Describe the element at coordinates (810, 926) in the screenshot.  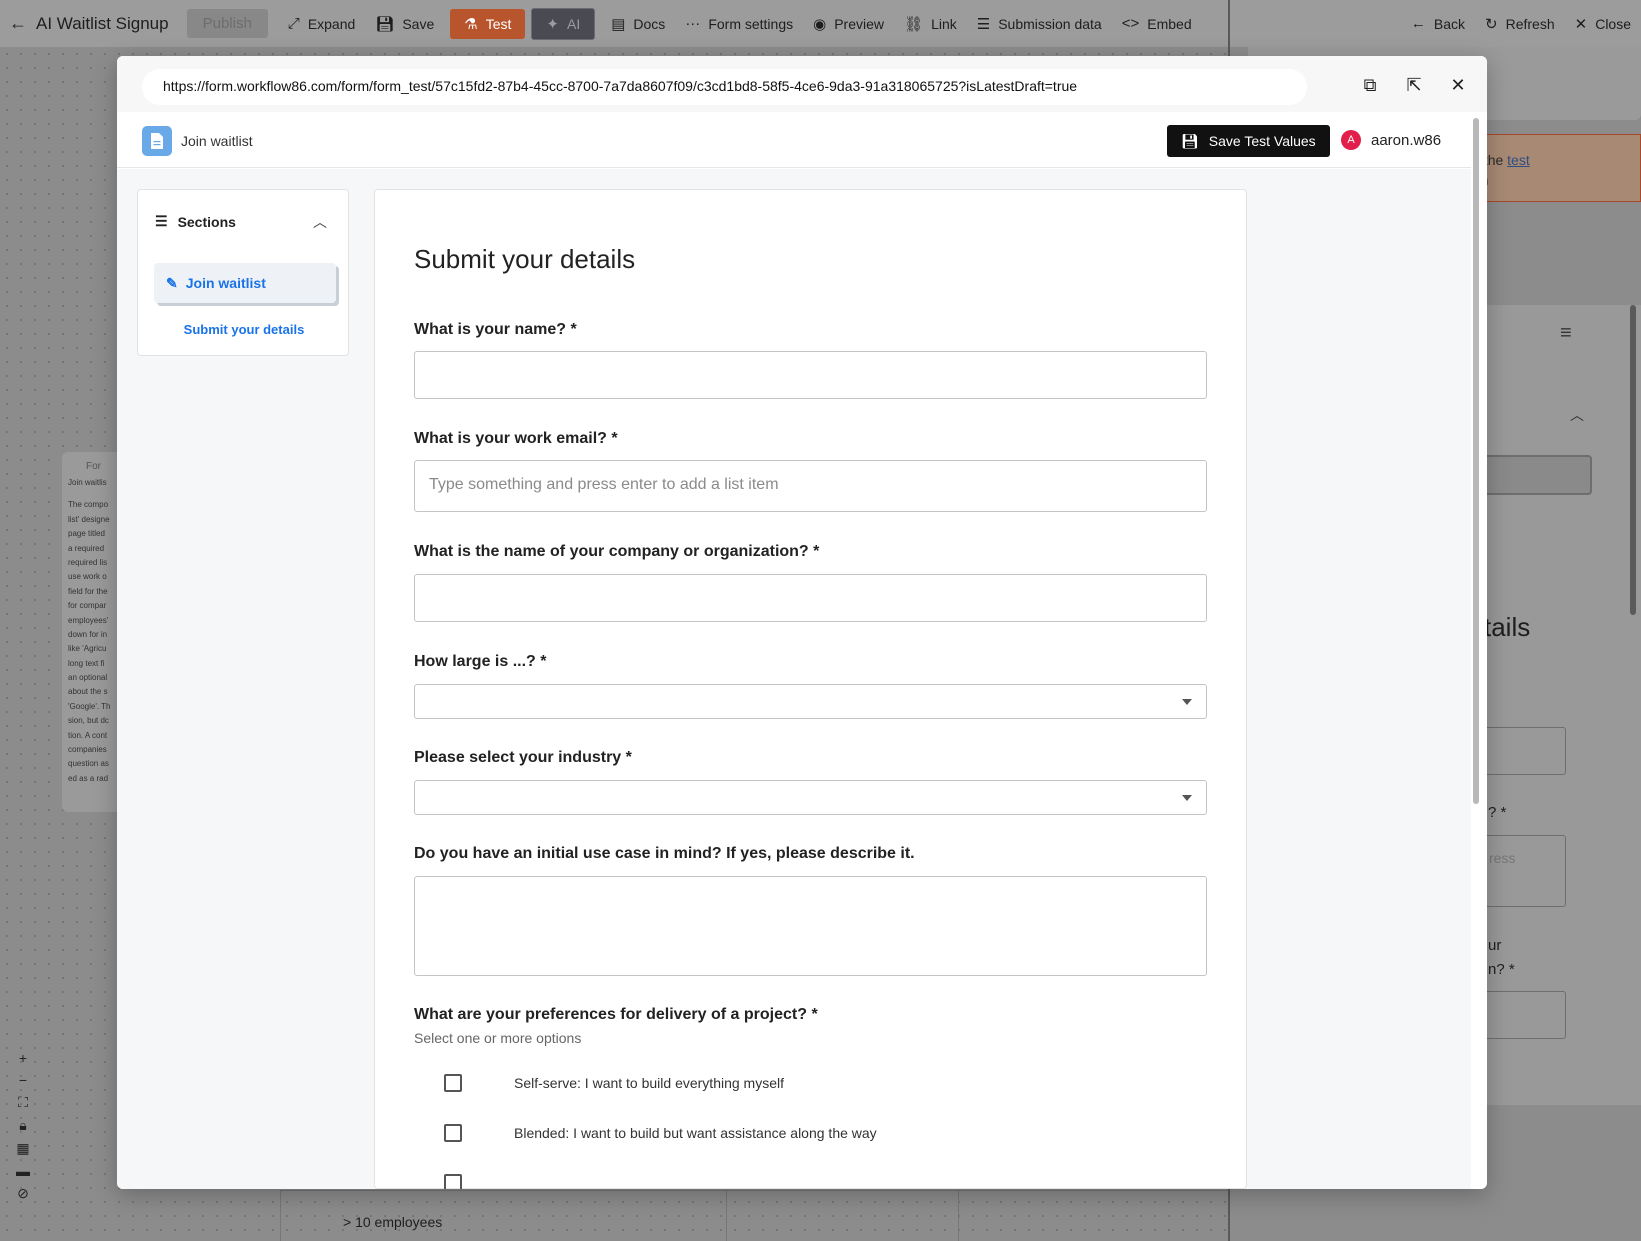
I see `usecase-textarea` at that location.